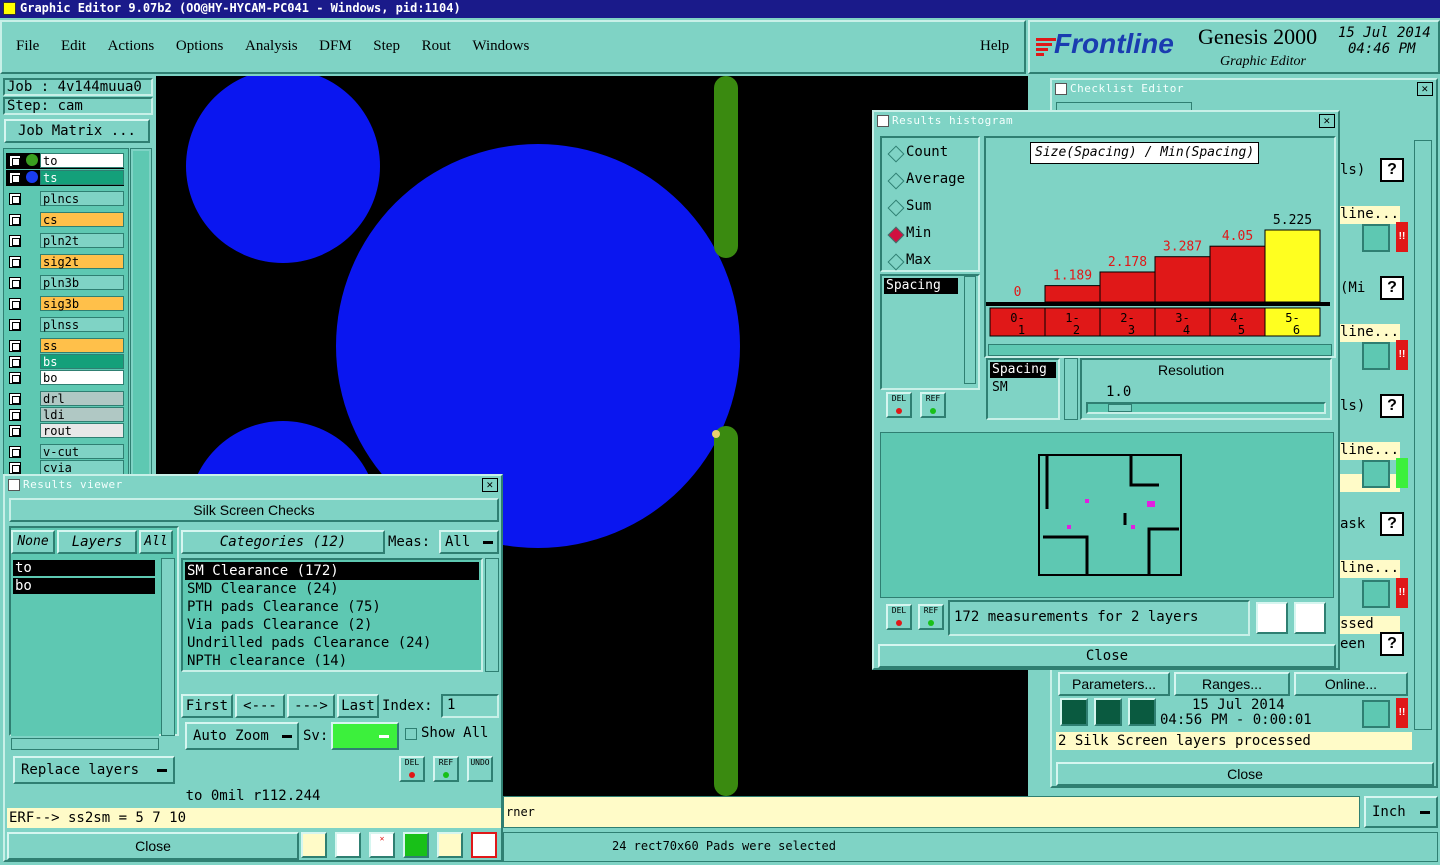 The height and width of the screenshot is (865, 1440). What do you see at coordinates (382, 845) in the screenshot?
I see `toolbar-icon-ref: ✕` at bounding box center [382, 845].